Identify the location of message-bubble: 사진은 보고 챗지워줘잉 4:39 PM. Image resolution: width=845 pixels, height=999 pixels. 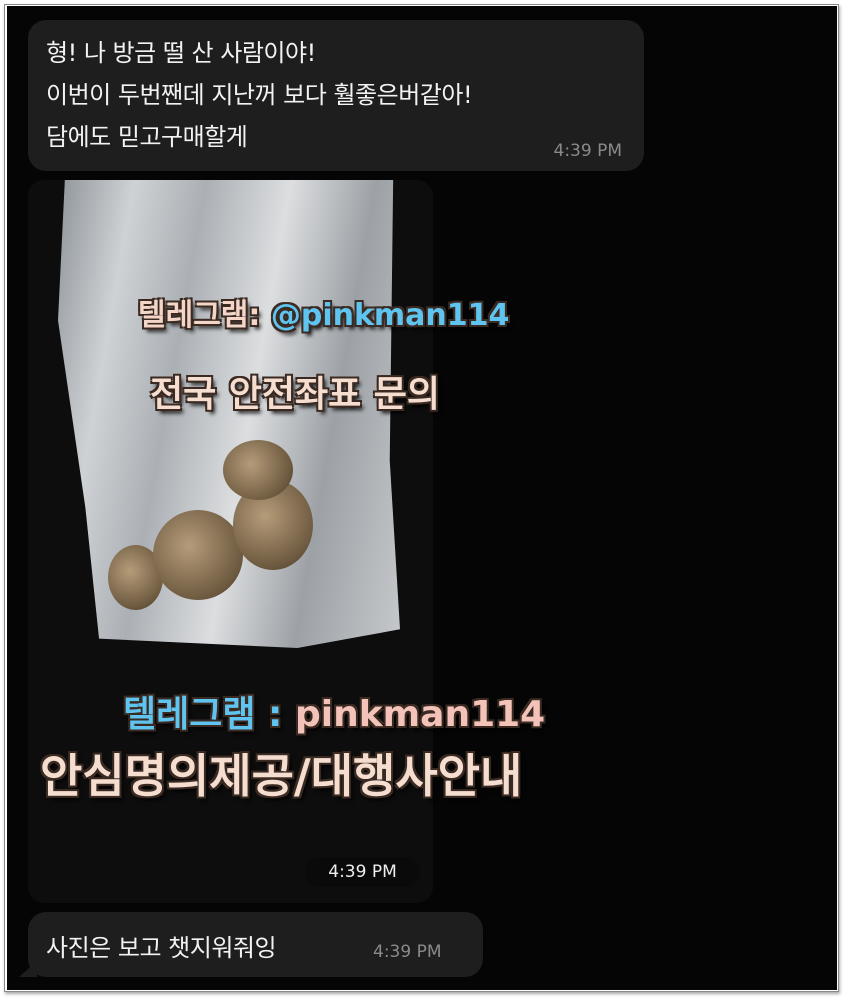
(255, 944).